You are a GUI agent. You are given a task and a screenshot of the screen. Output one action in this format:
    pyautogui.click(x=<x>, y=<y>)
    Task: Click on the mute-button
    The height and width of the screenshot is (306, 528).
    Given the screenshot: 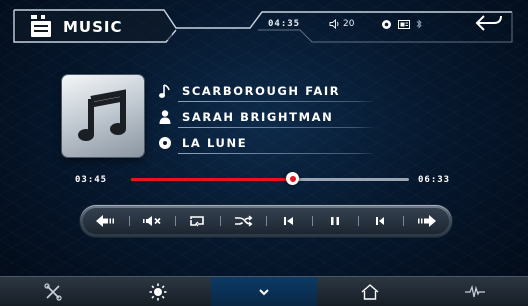 What is the action you would take?
    pyautogui.click(x=151, y=221)
    